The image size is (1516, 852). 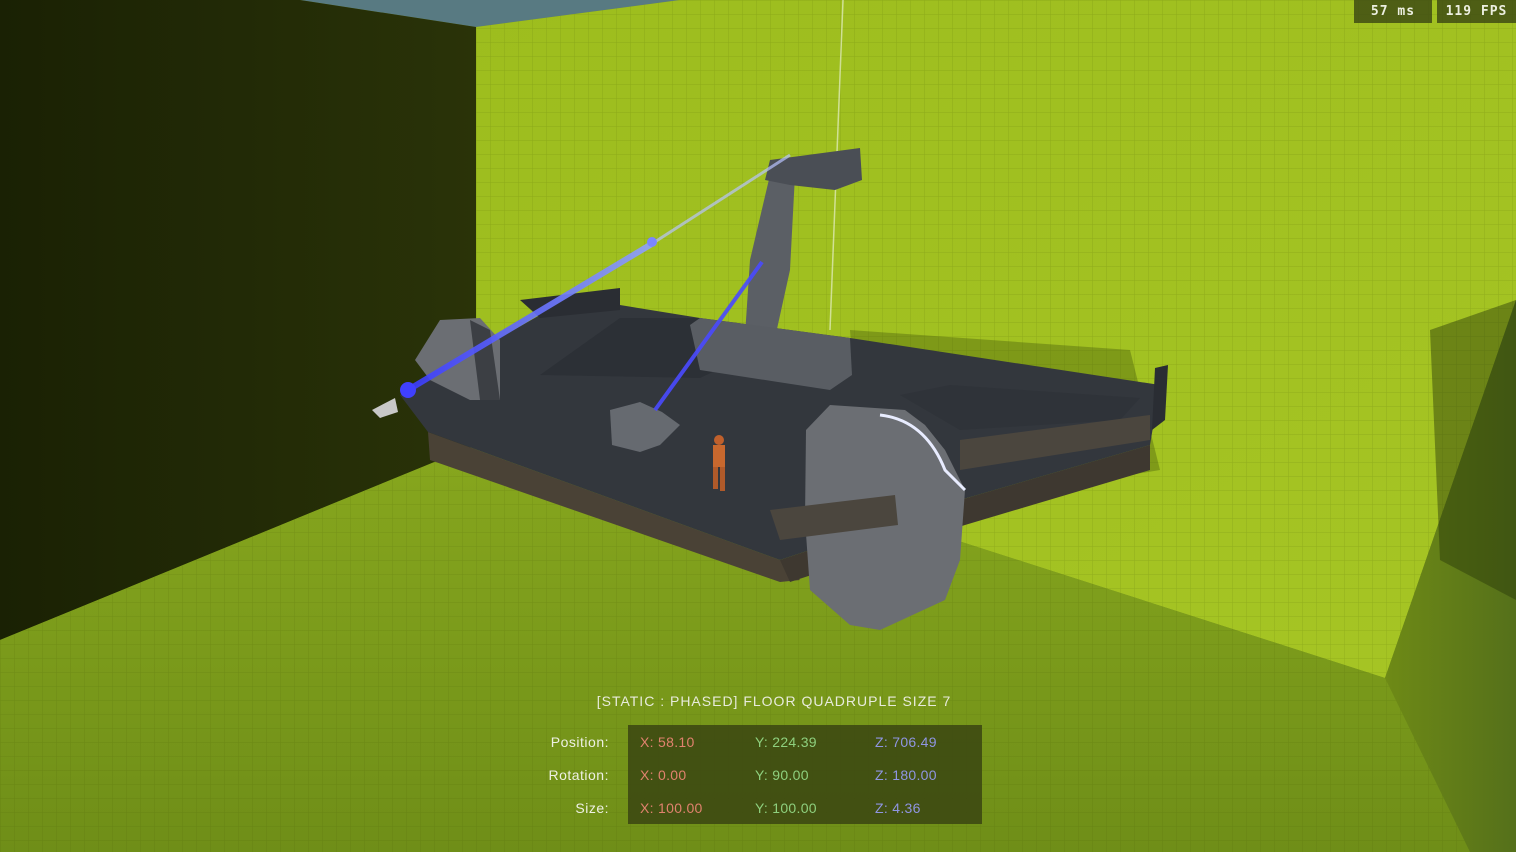 What do you see at coordinates (1393, 11) in the screenshot?
I see `latency-counter: 57 ms` at bounding box center [1393, 11].